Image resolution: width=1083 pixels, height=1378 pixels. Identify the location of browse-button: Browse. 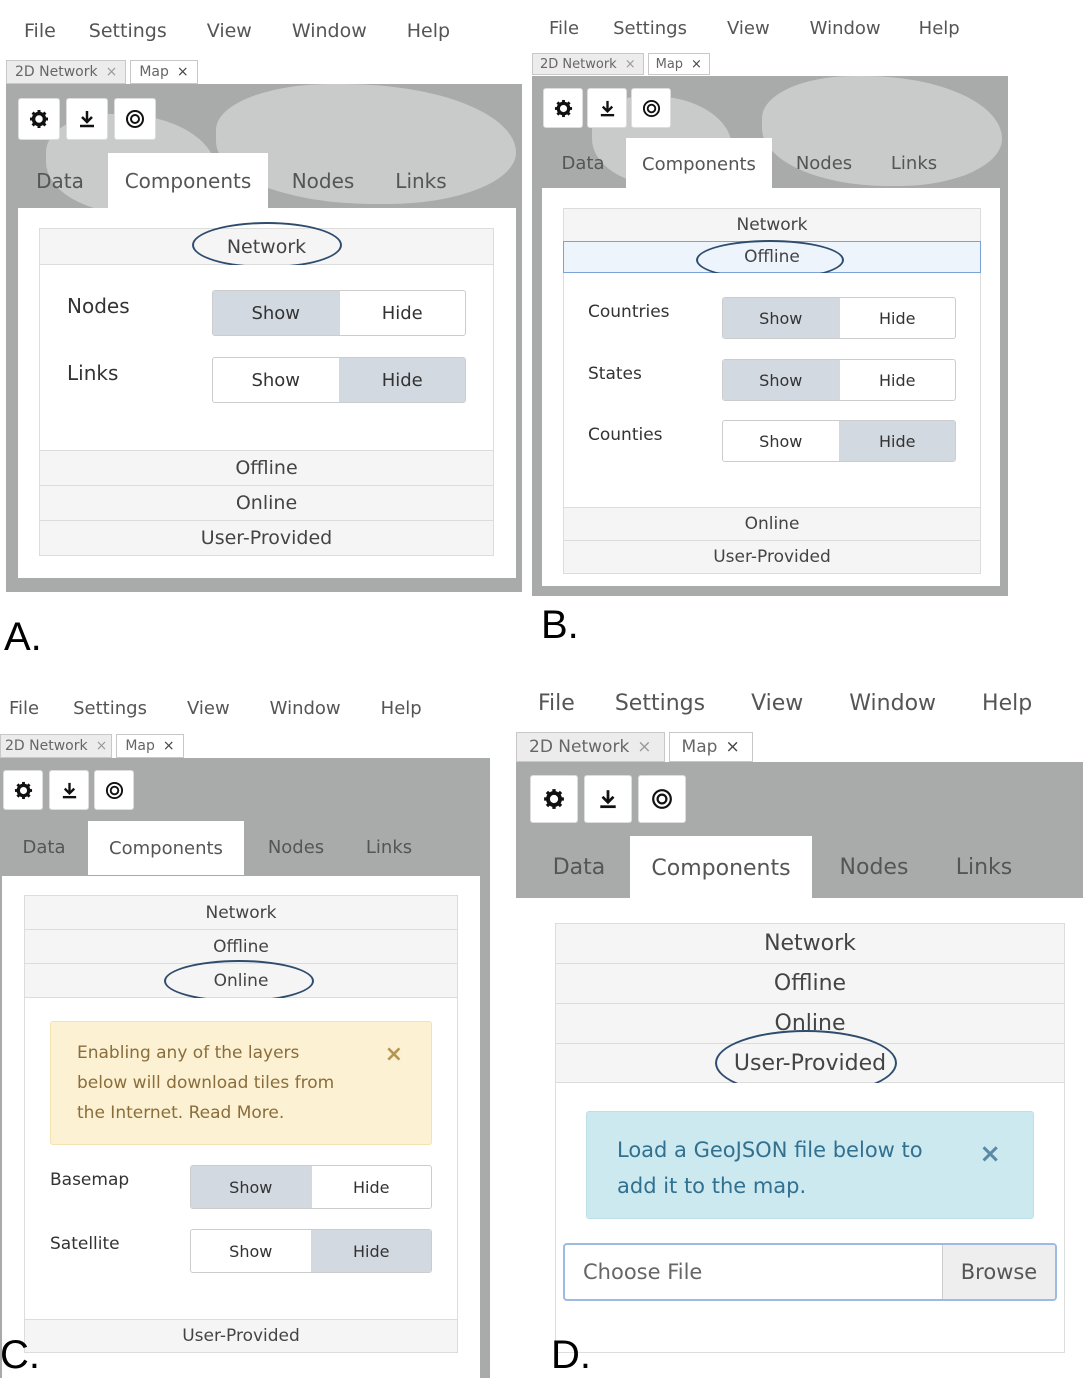
(998, 1272).